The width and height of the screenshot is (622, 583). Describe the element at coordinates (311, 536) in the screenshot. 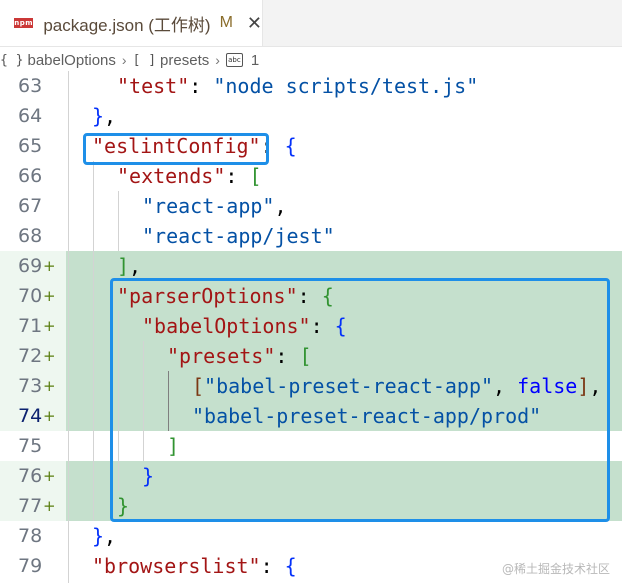

I see `code-line: 78 },` at that location.